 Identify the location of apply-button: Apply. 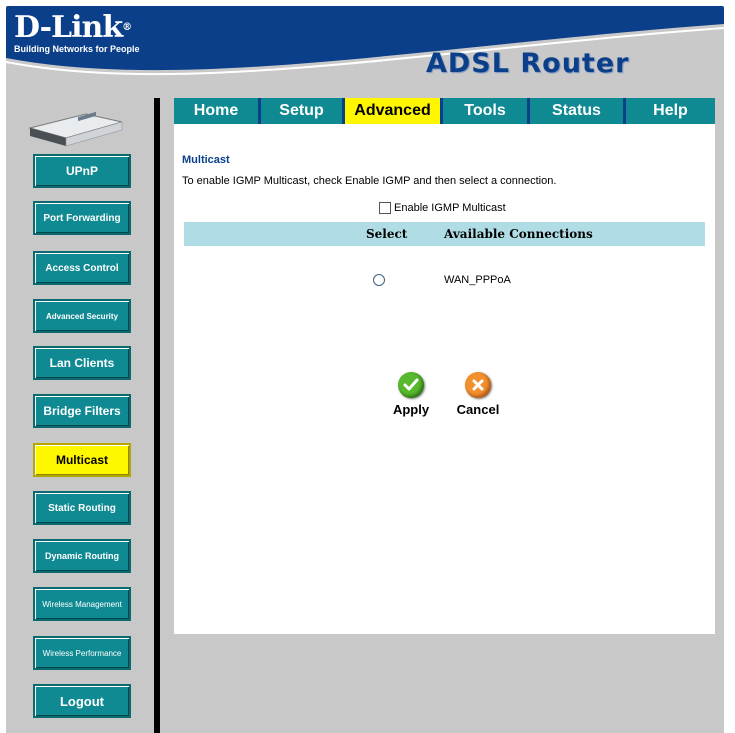
(411, 394).